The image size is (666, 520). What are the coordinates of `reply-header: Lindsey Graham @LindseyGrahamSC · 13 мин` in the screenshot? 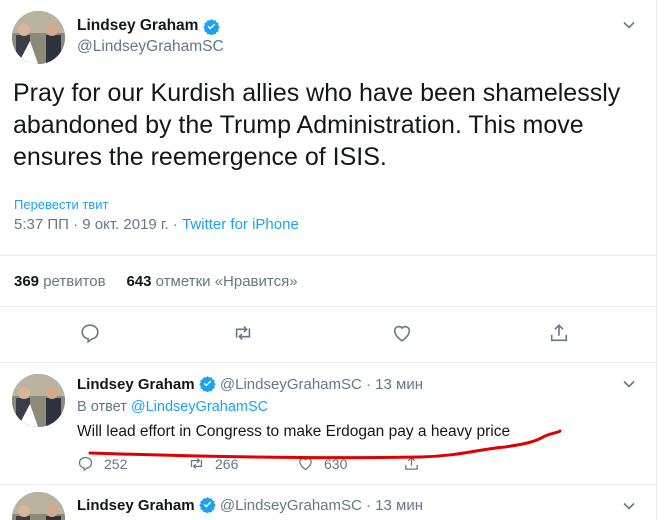 It's located at (250, 384).